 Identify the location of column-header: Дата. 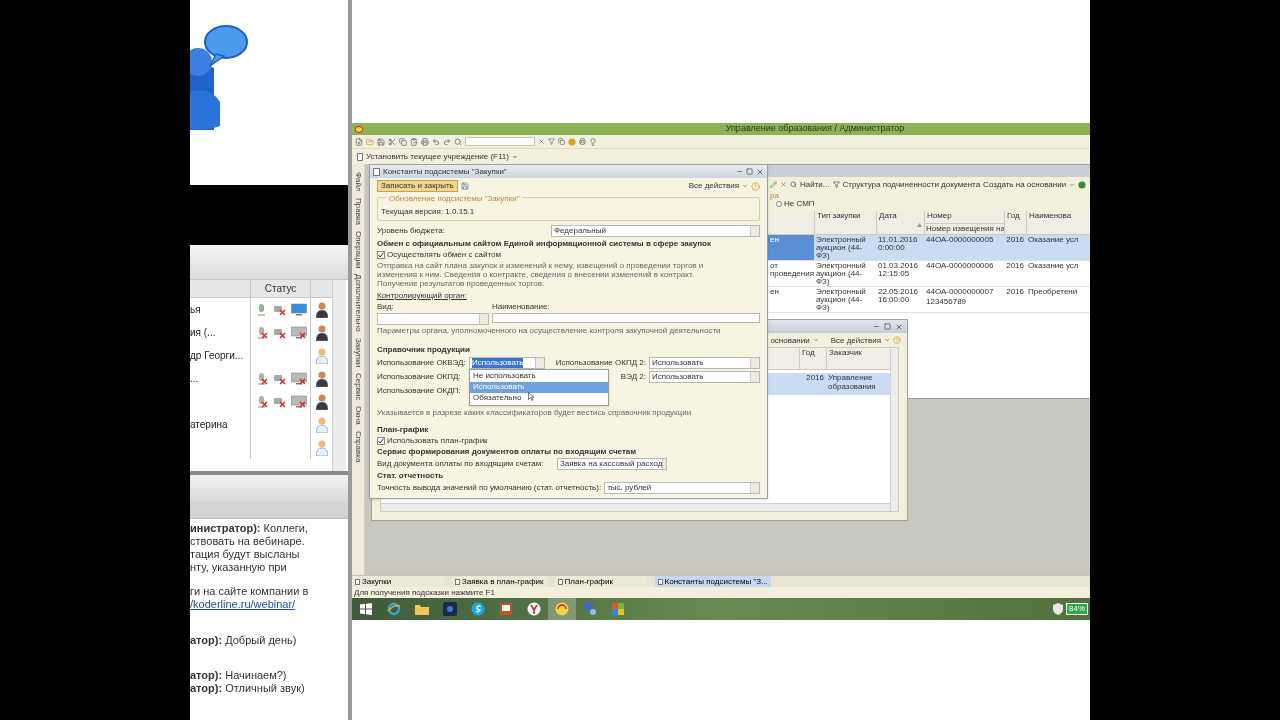
(888, 215).